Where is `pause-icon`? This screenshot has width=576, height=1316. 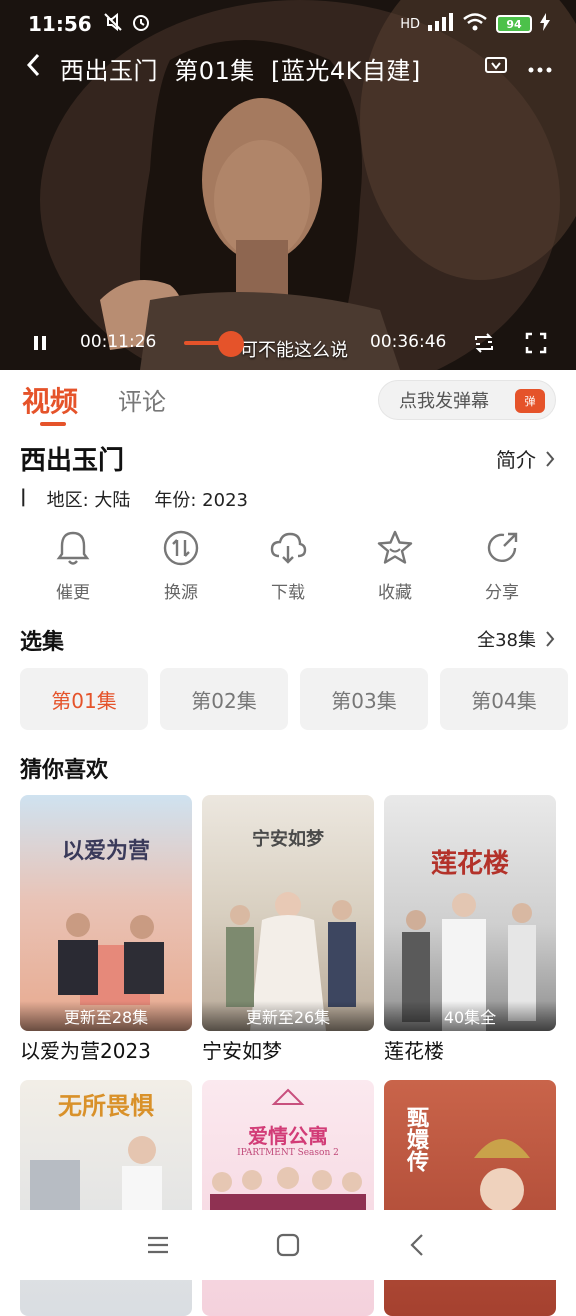 pause-icon is located at coordinates (40, 343).